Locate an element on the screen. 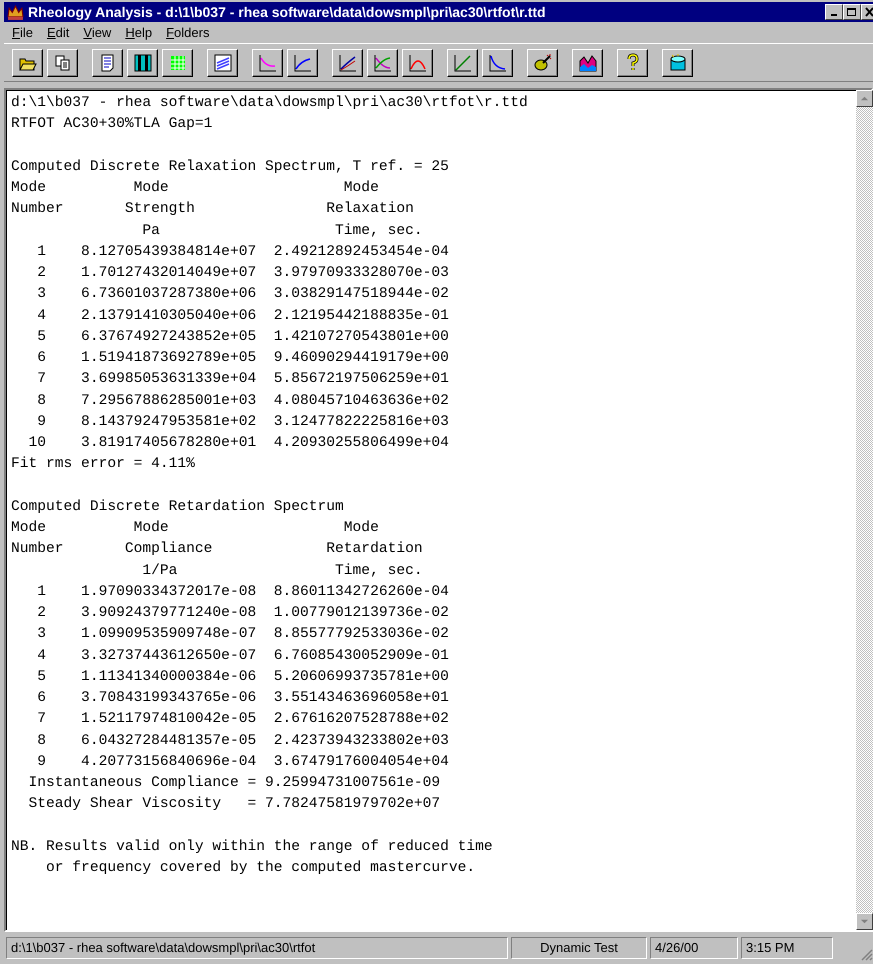 The height and width of the screenshot is (964, 873). resize-grip-icon is located at coordinates (866, 954).